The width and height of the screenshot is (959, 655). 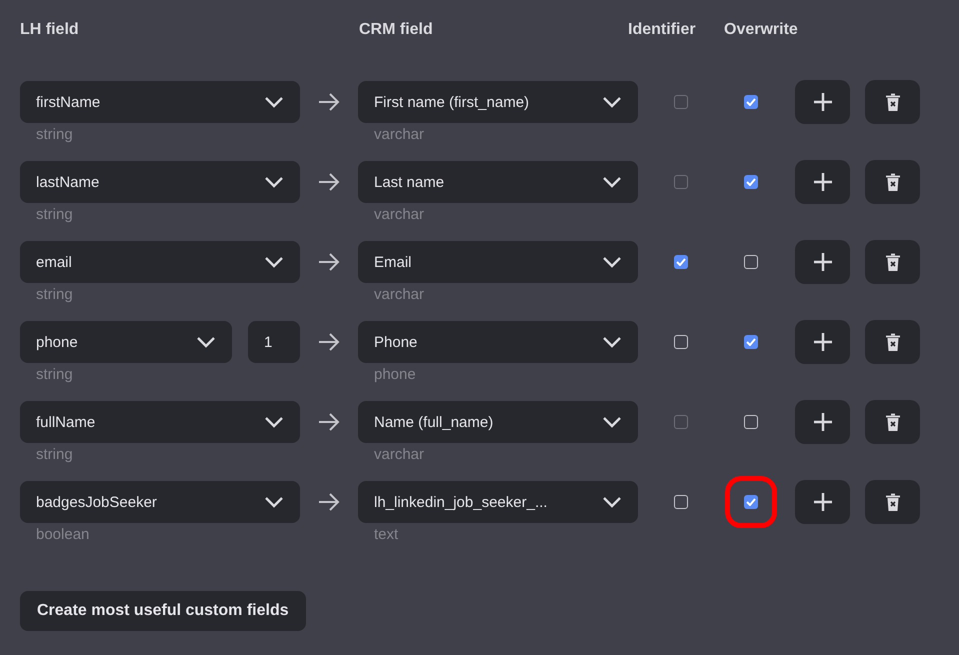 I want to click on select-value: lastName, so click(x=68, y=182).